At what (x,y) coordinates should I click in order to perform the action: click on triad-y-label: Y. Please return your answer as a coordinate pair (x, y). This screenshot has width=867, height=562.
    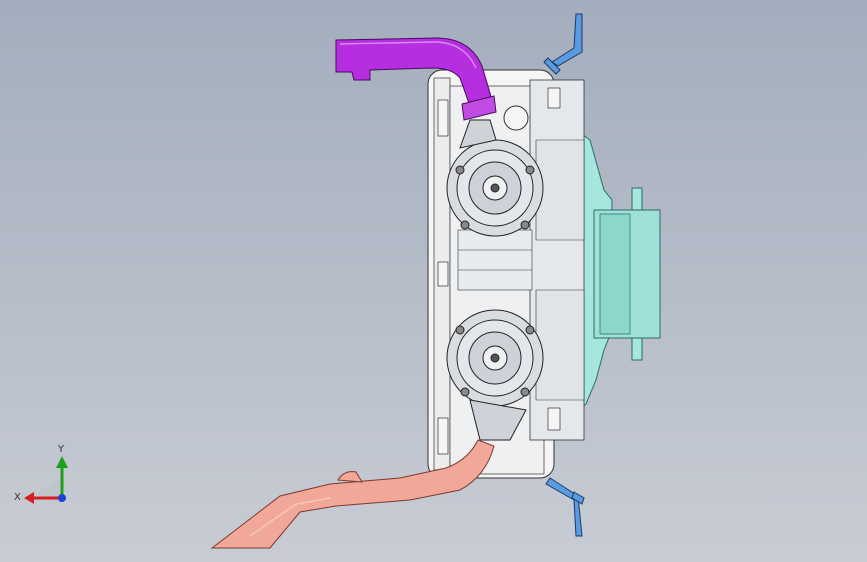
    Looking at the image, I should click on (61, 449).